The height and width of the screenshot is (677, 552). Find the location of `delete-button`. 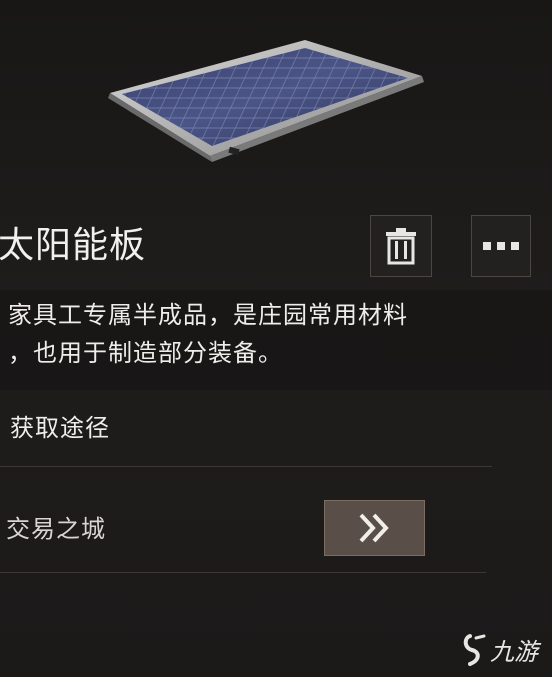

delete-button is located at coordinates (401, 246).